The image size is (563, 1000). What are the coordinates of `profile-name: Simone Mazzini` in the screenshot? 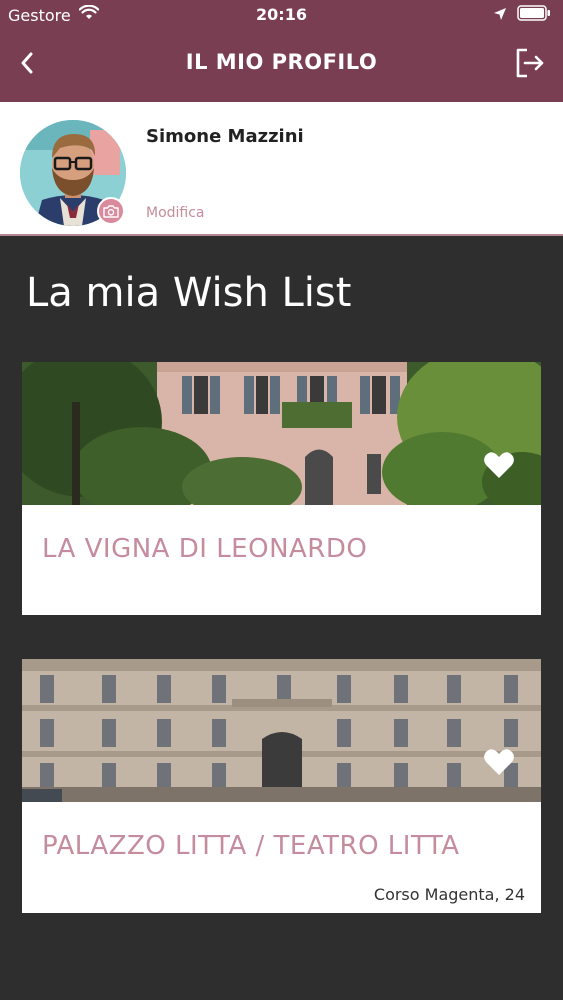 It's located at (225, 136).